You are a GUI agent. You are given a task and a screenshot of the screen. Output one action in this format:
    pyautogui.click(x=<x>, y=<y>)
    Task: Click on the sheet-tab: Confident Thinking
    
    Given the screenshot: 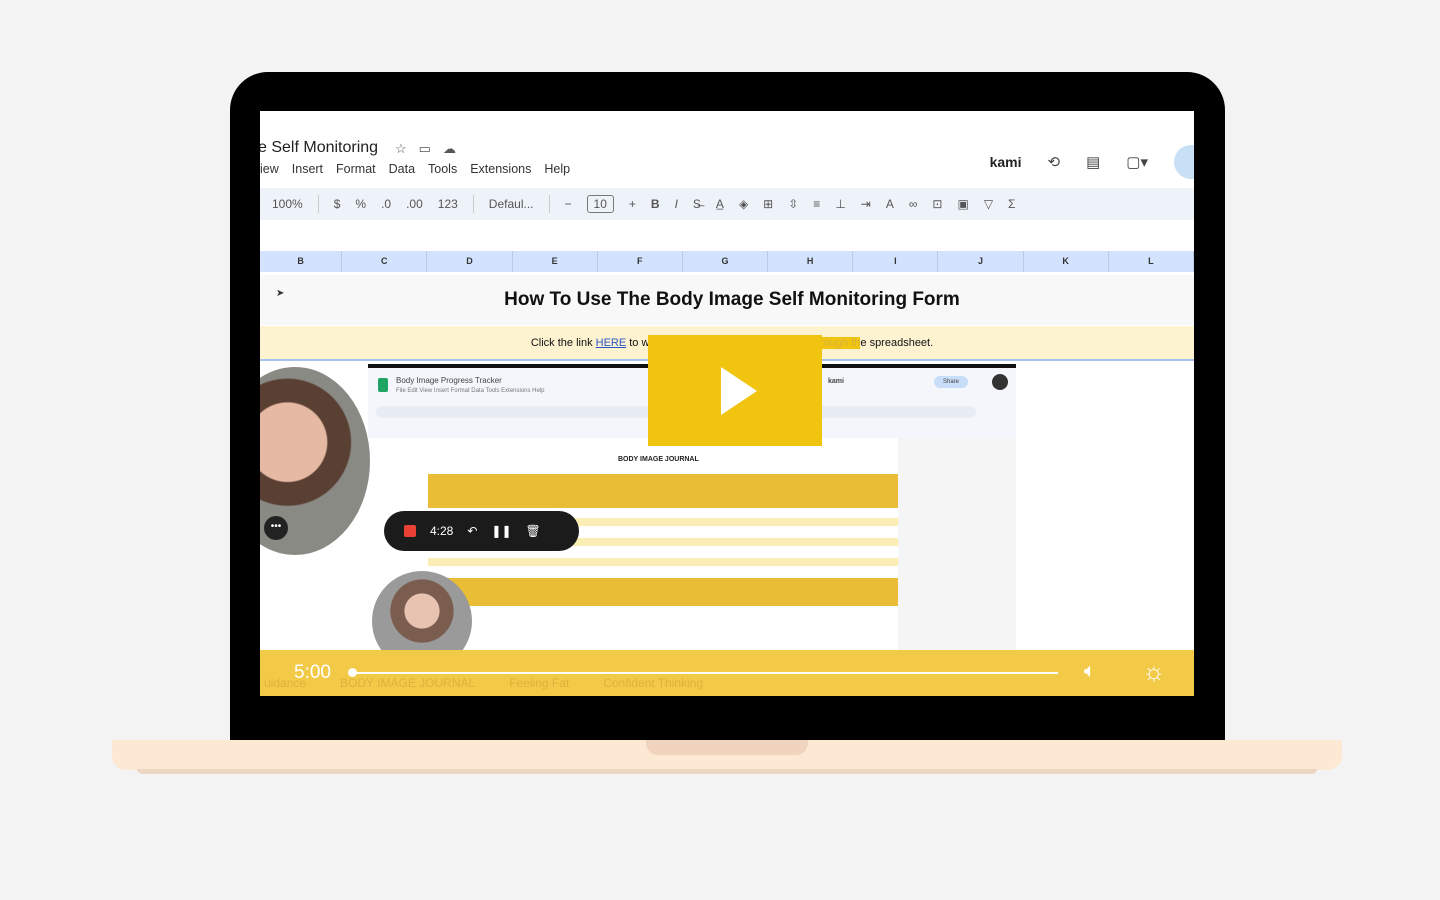 What is the action you would take?
    pyautogui.click(x=653, y=683)
    